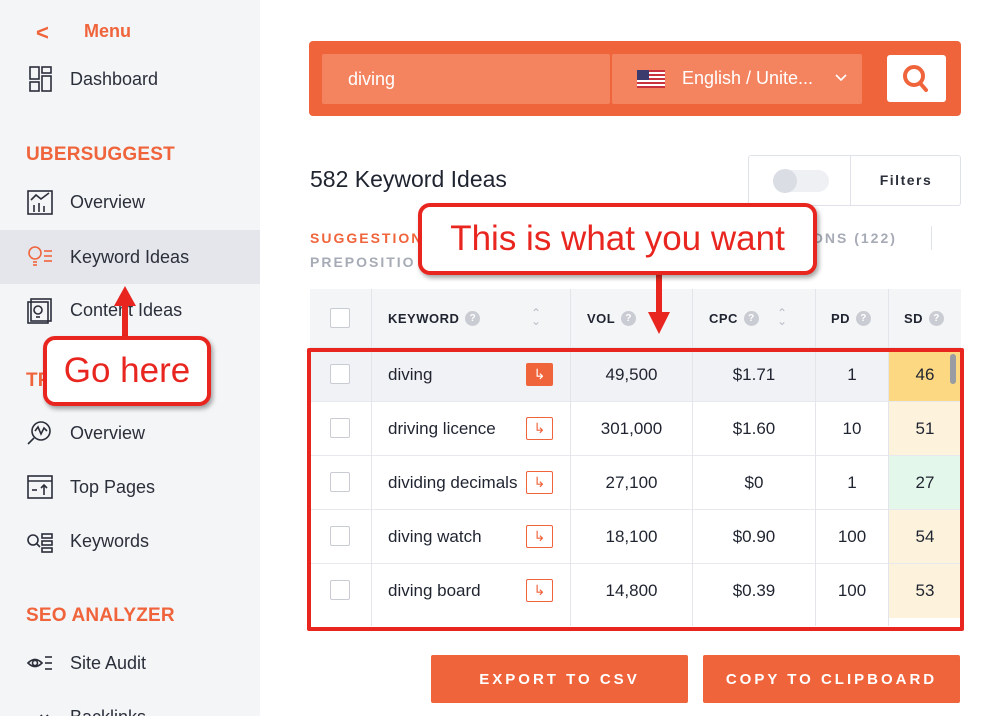  What do you see at coordinates (127, 371) in the screenshot?
I see `annotation-callout-left: Go here` at bounding box center [127, 371].